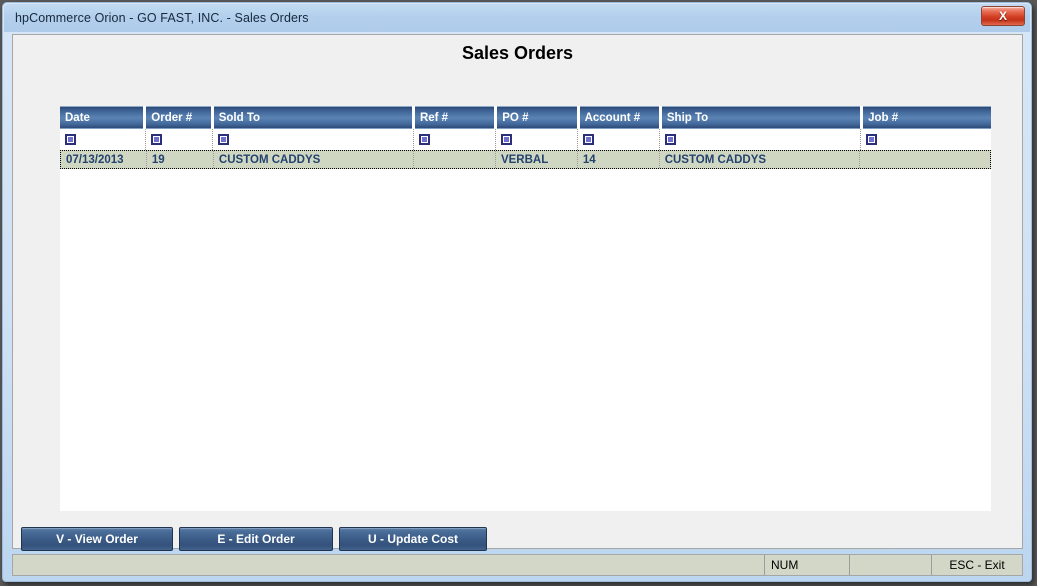  Describe the element at coordinates (180, 159) in the screenshot. I see `table-cell: 19` at that location.